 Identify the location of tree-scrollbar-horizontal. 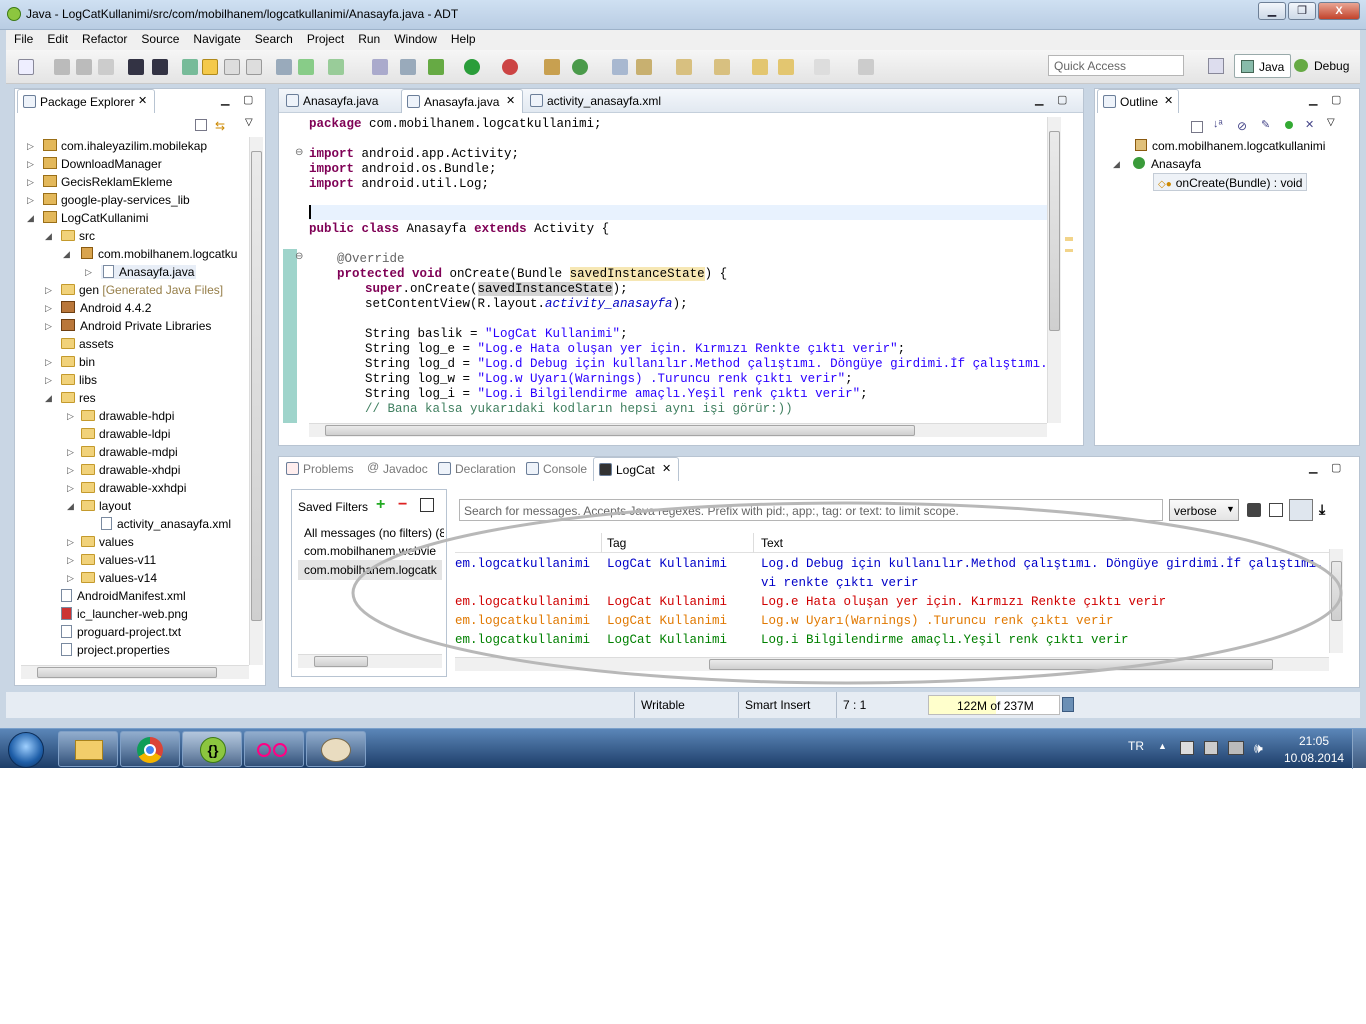
(135, 672).